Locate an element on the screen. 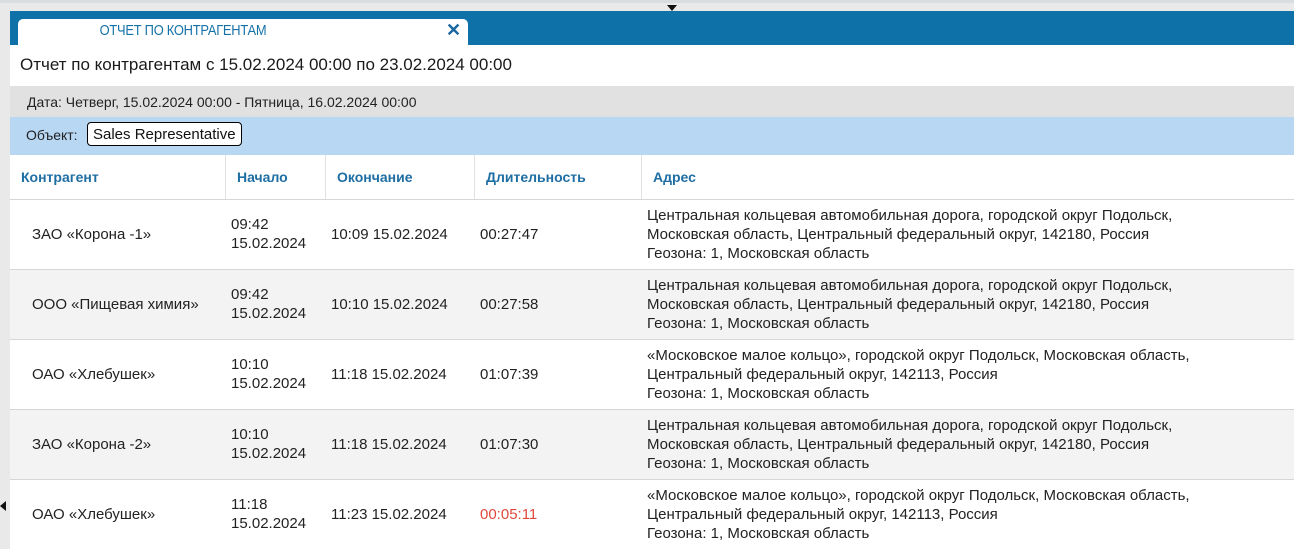 This screenshot has width=1294, height=549. column-header-address: Адрес is located at coordinates (968, 177).